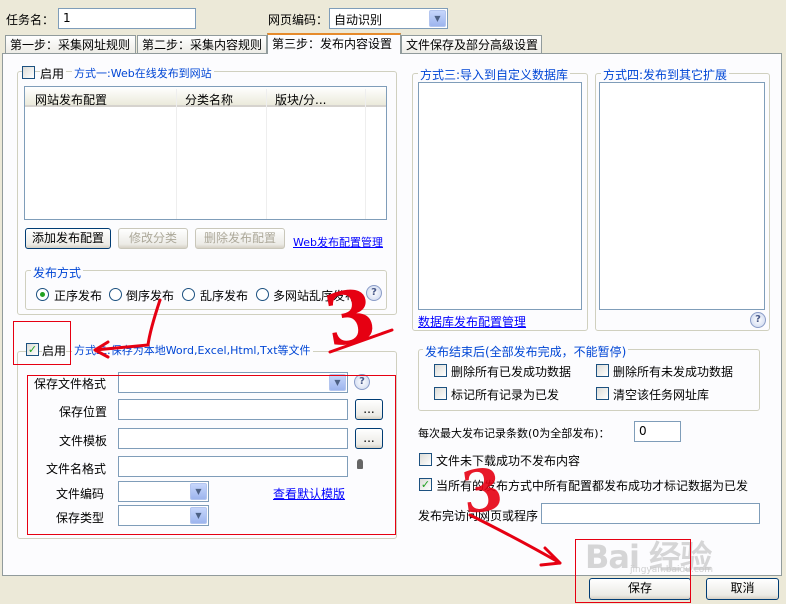 The image size is (786, 604). What do you see at coordinates (758, 320) in the screenshot?
I see `help-icon: ?` at bounding box center [758, 320].